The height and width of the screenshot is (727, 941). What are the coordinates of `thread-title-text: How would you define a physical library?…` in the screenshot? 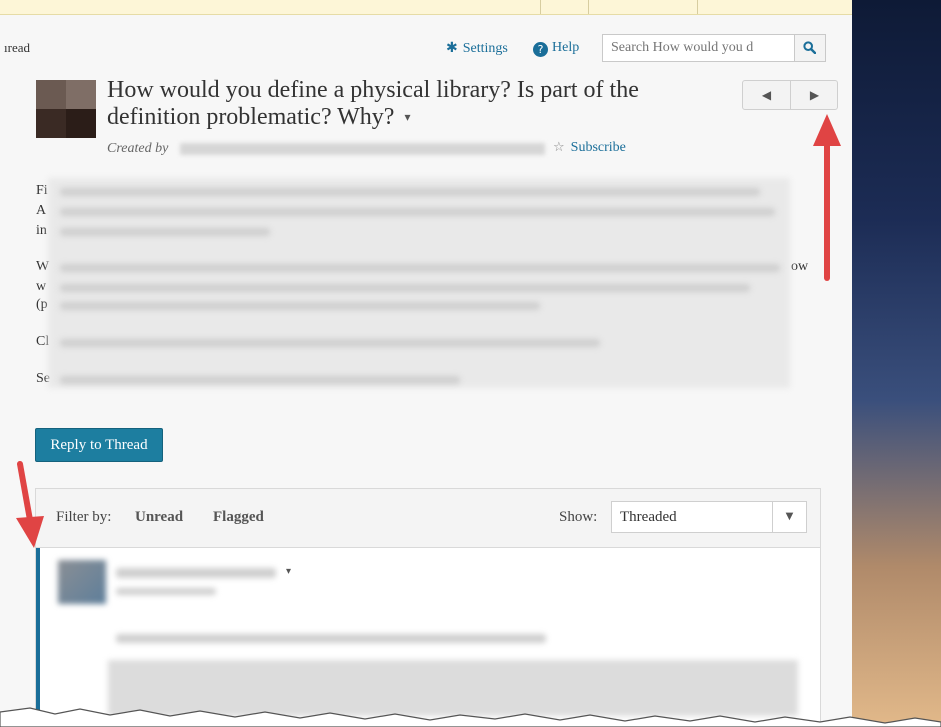 It's located at (373, 103).